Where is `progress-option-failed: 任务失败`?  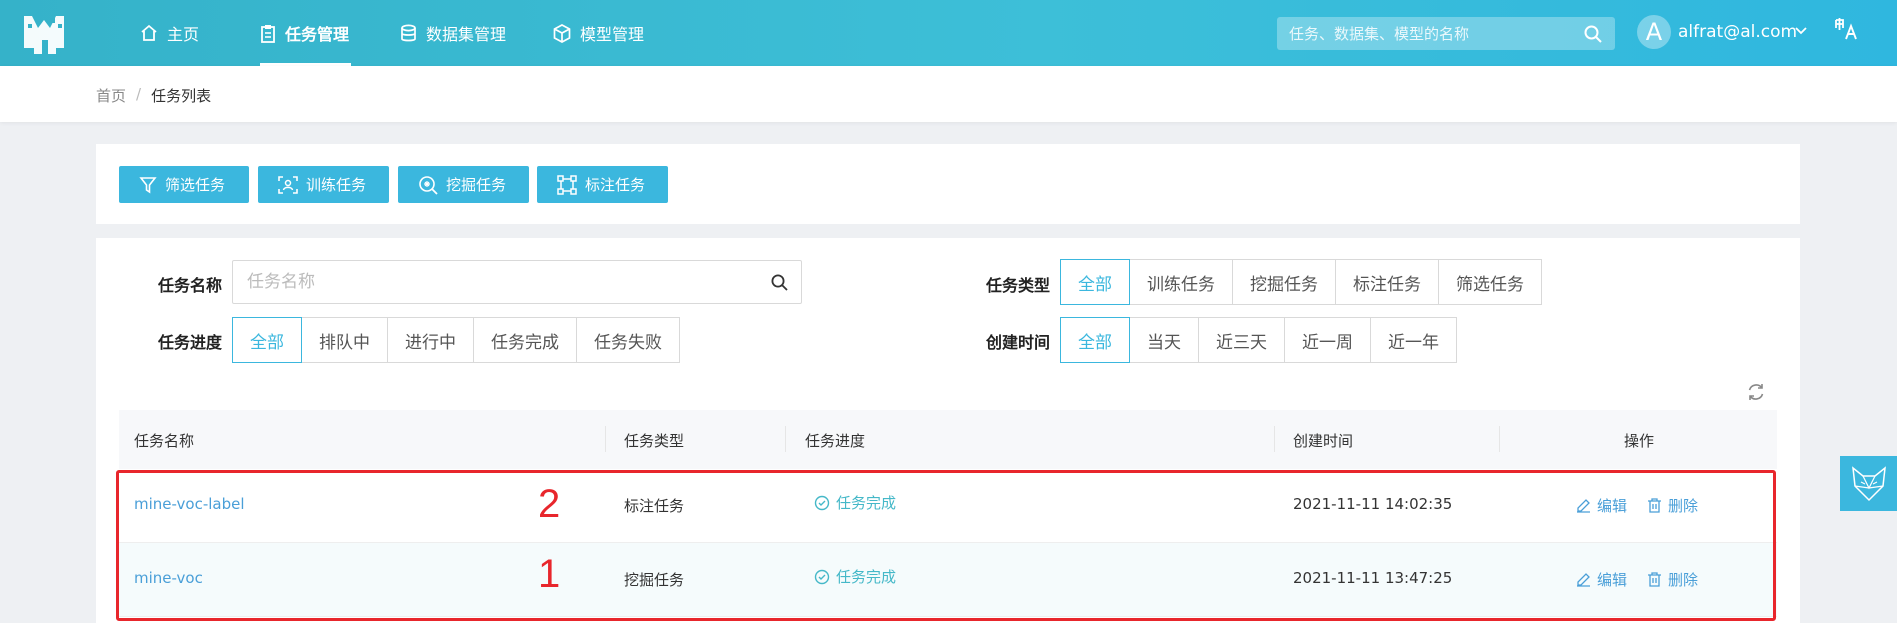 progress-option-failed: 任务失败 is located at coordinates (628, 340).